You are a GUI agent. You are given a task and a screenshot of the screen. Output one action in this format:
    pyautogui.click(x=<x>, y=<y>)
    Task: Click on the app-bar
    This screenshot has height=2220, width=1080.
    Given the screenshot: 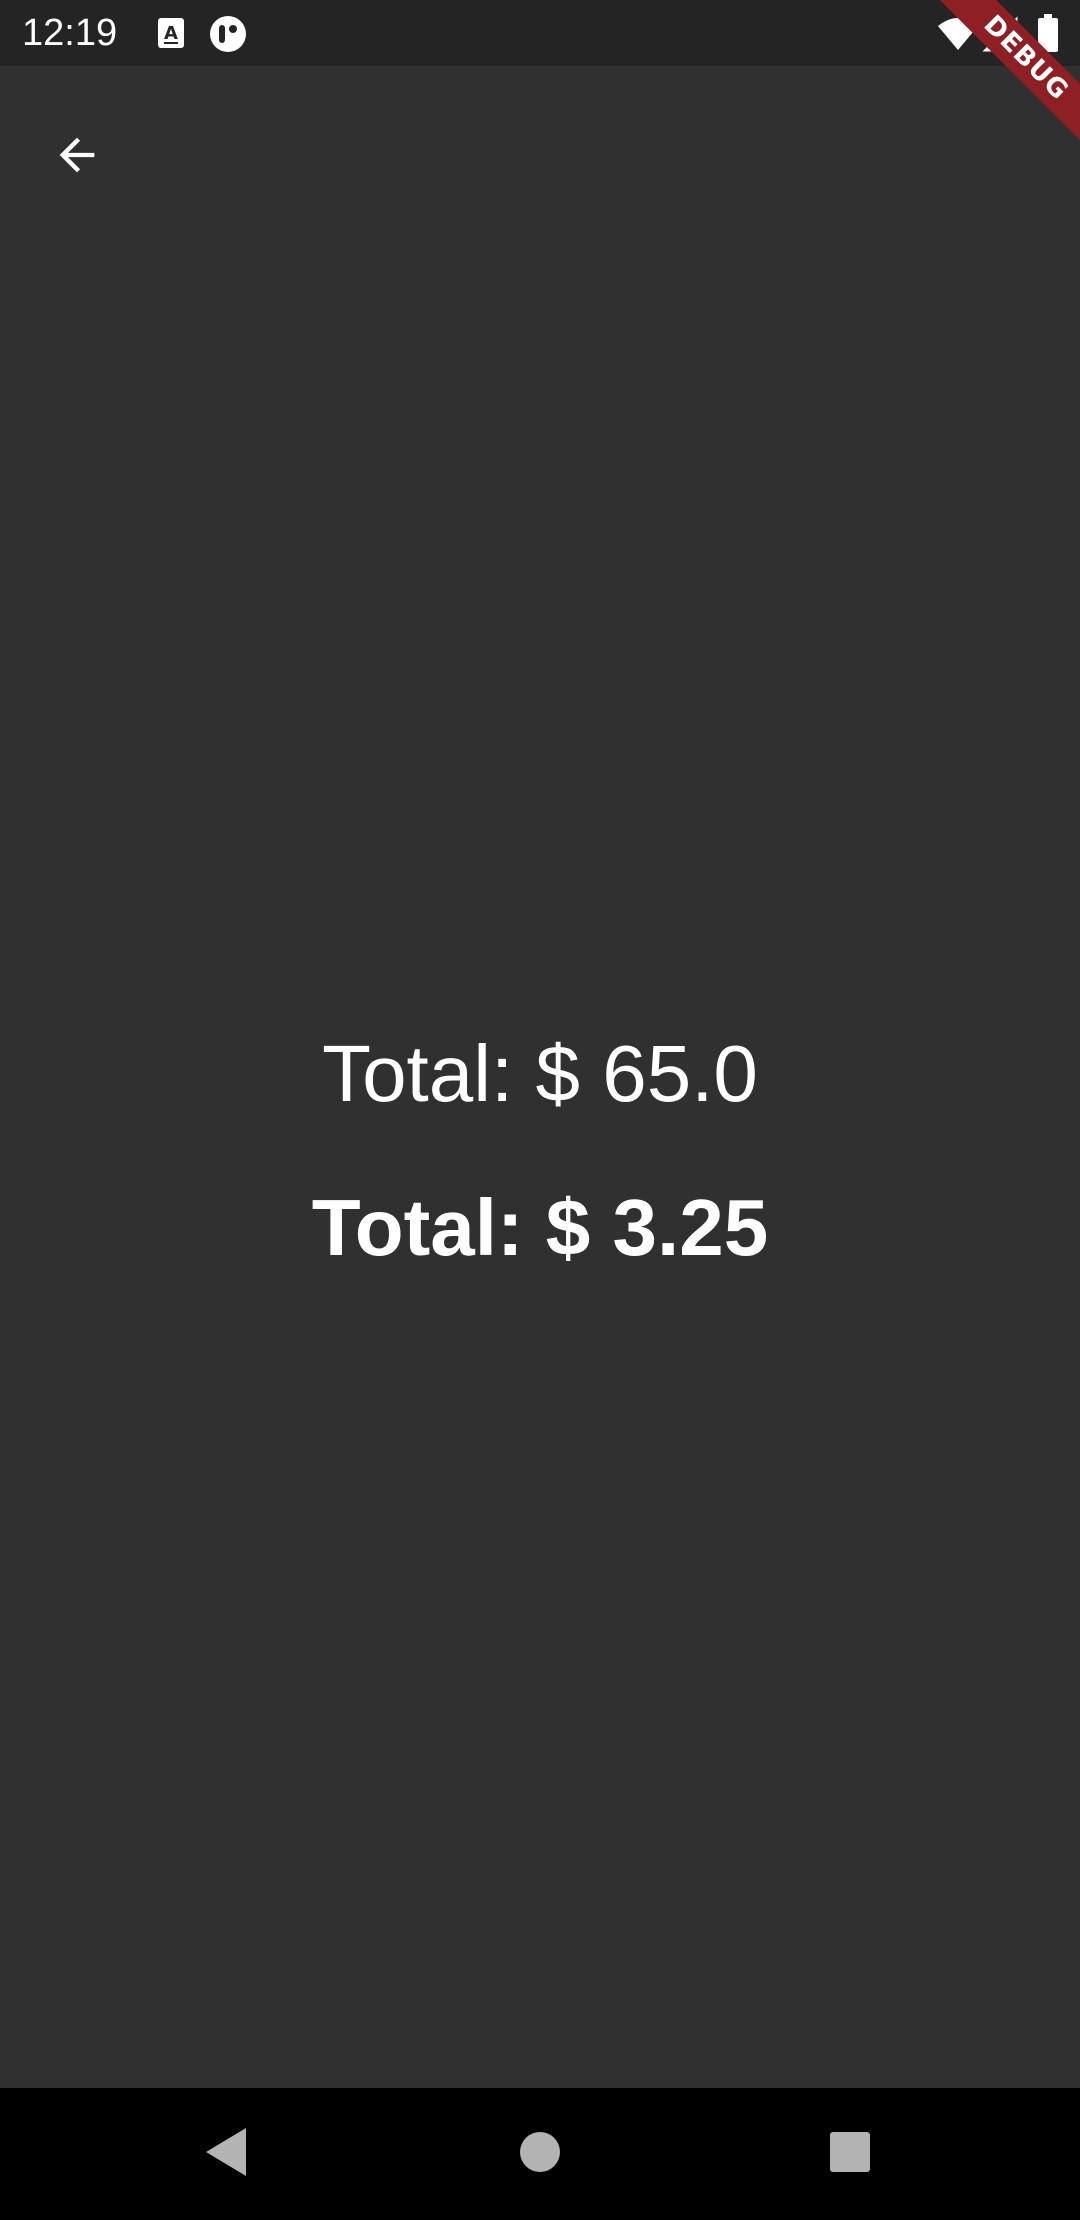 What is the action you would take?
    pyautogui.click(x=540, y=143)
    